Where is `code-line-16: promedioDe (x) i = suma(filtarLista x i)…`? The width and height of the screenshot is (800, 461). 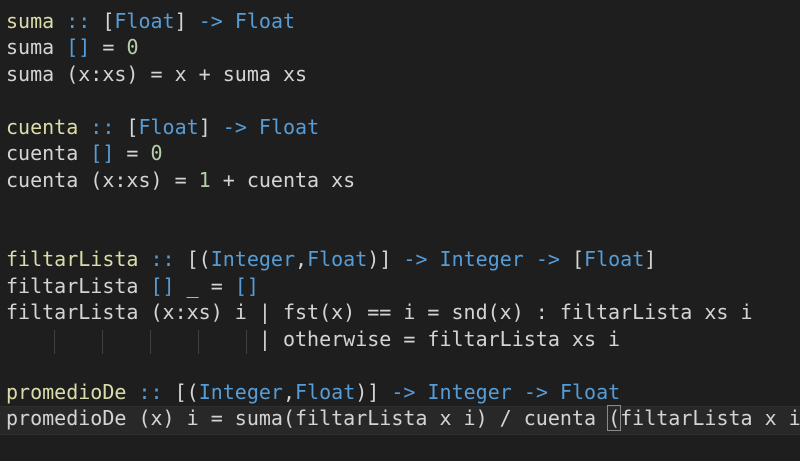 code-line-16: promedioDe (x) i = suma(filtarLista x i)… is located at coordinates (403, 418).